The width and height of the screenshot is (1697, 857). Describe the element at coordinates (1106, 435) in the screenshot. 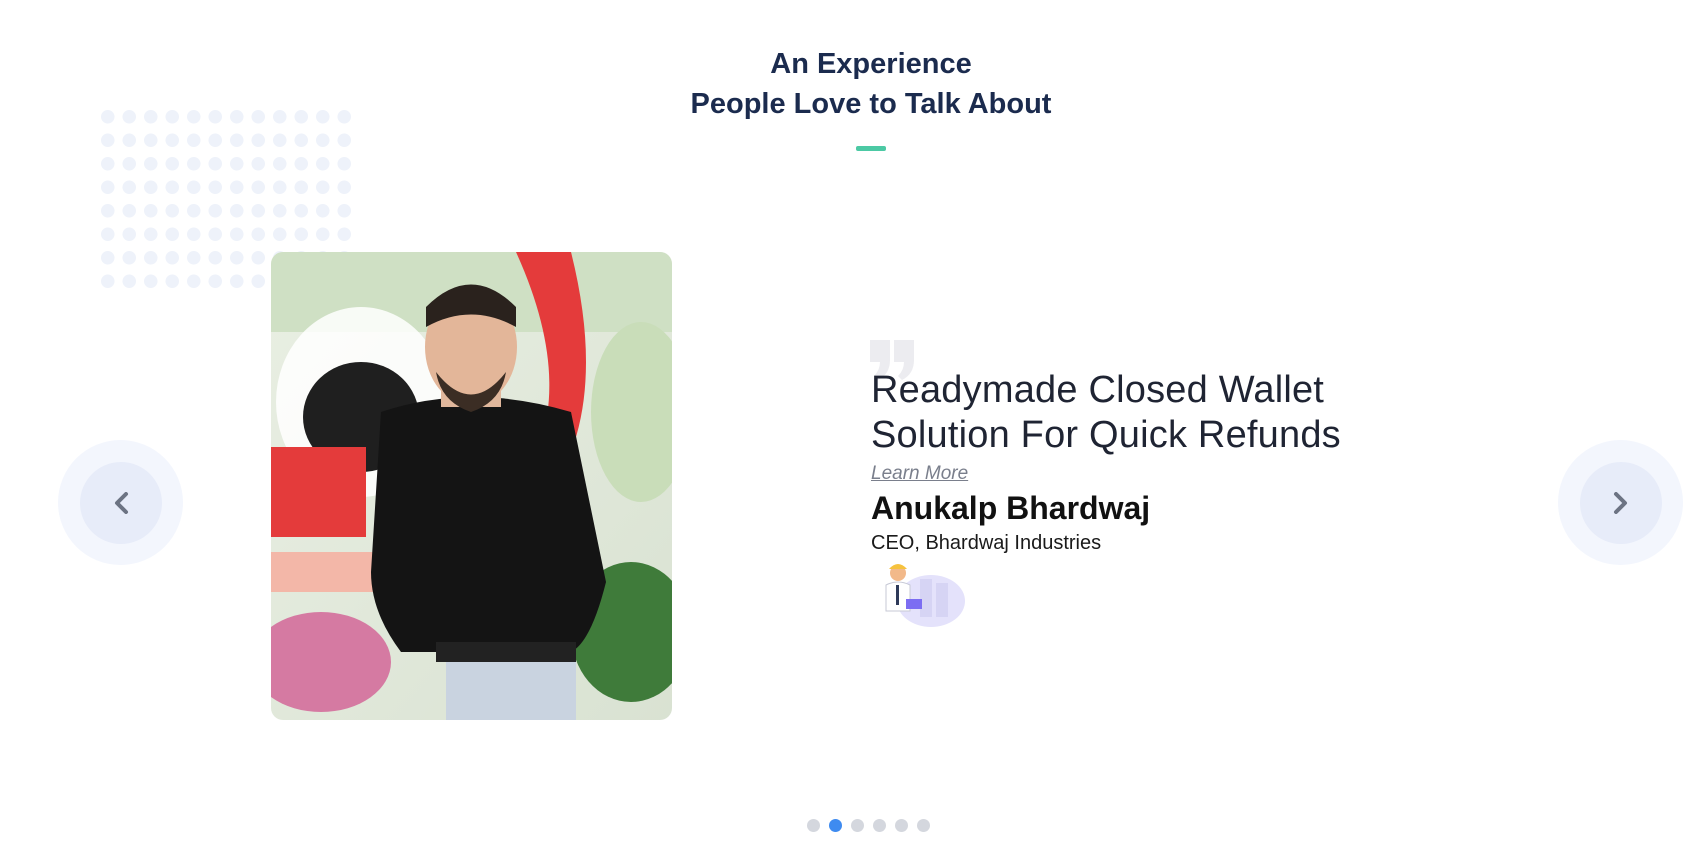

I see `headline-line2: Solution For Quick Refunds` at that location.